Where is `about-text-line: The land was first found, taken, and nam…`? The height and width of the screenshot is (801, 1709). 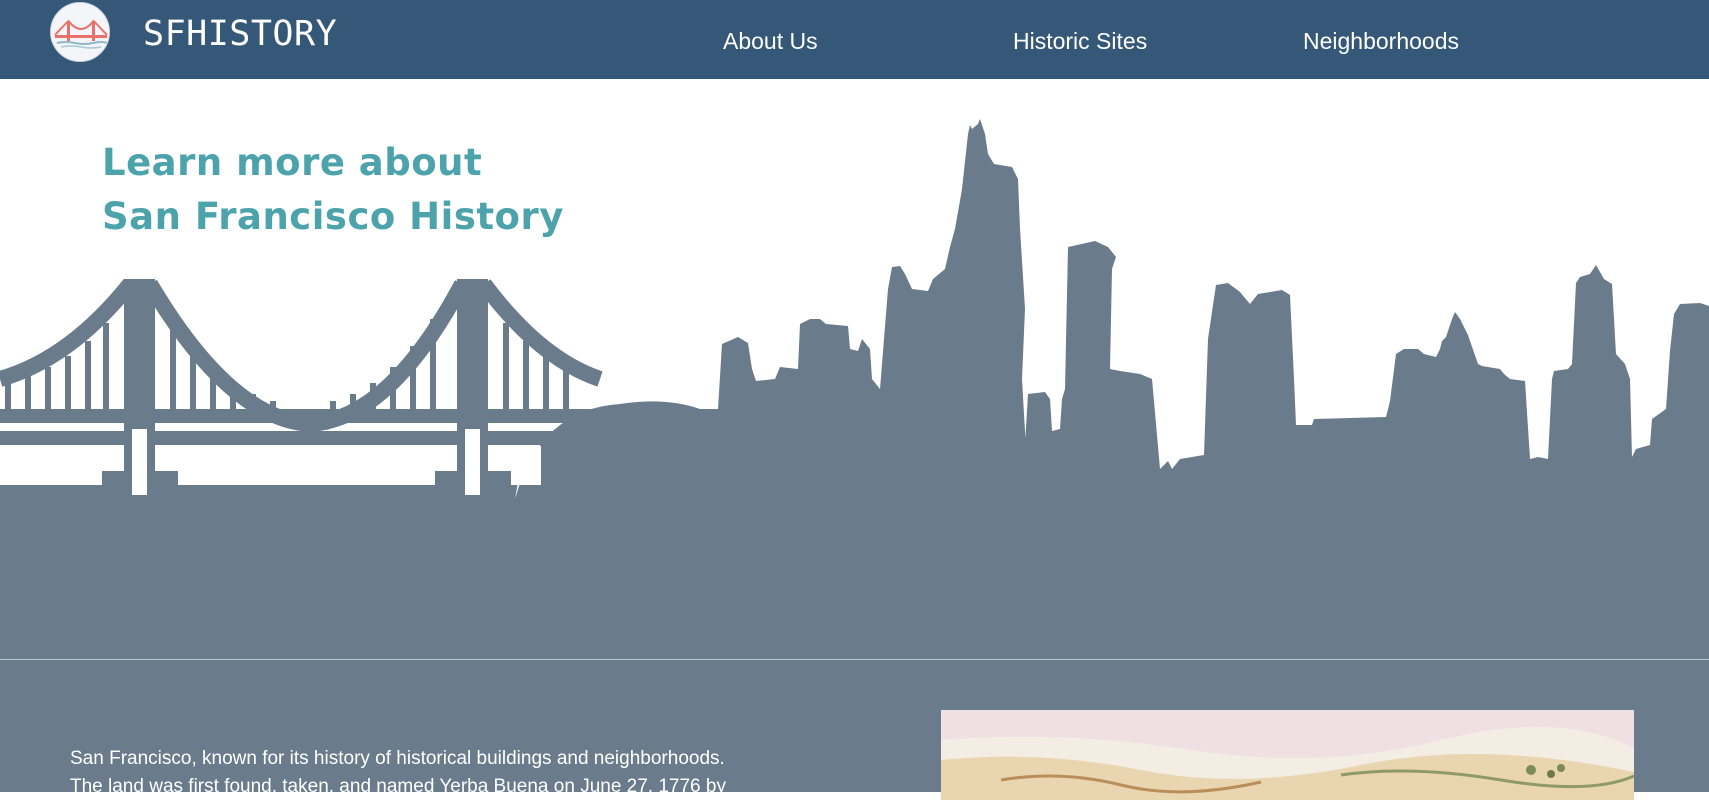
about-text-line: The land was first found, taken, and nam… is located at coordinates (398, 786).